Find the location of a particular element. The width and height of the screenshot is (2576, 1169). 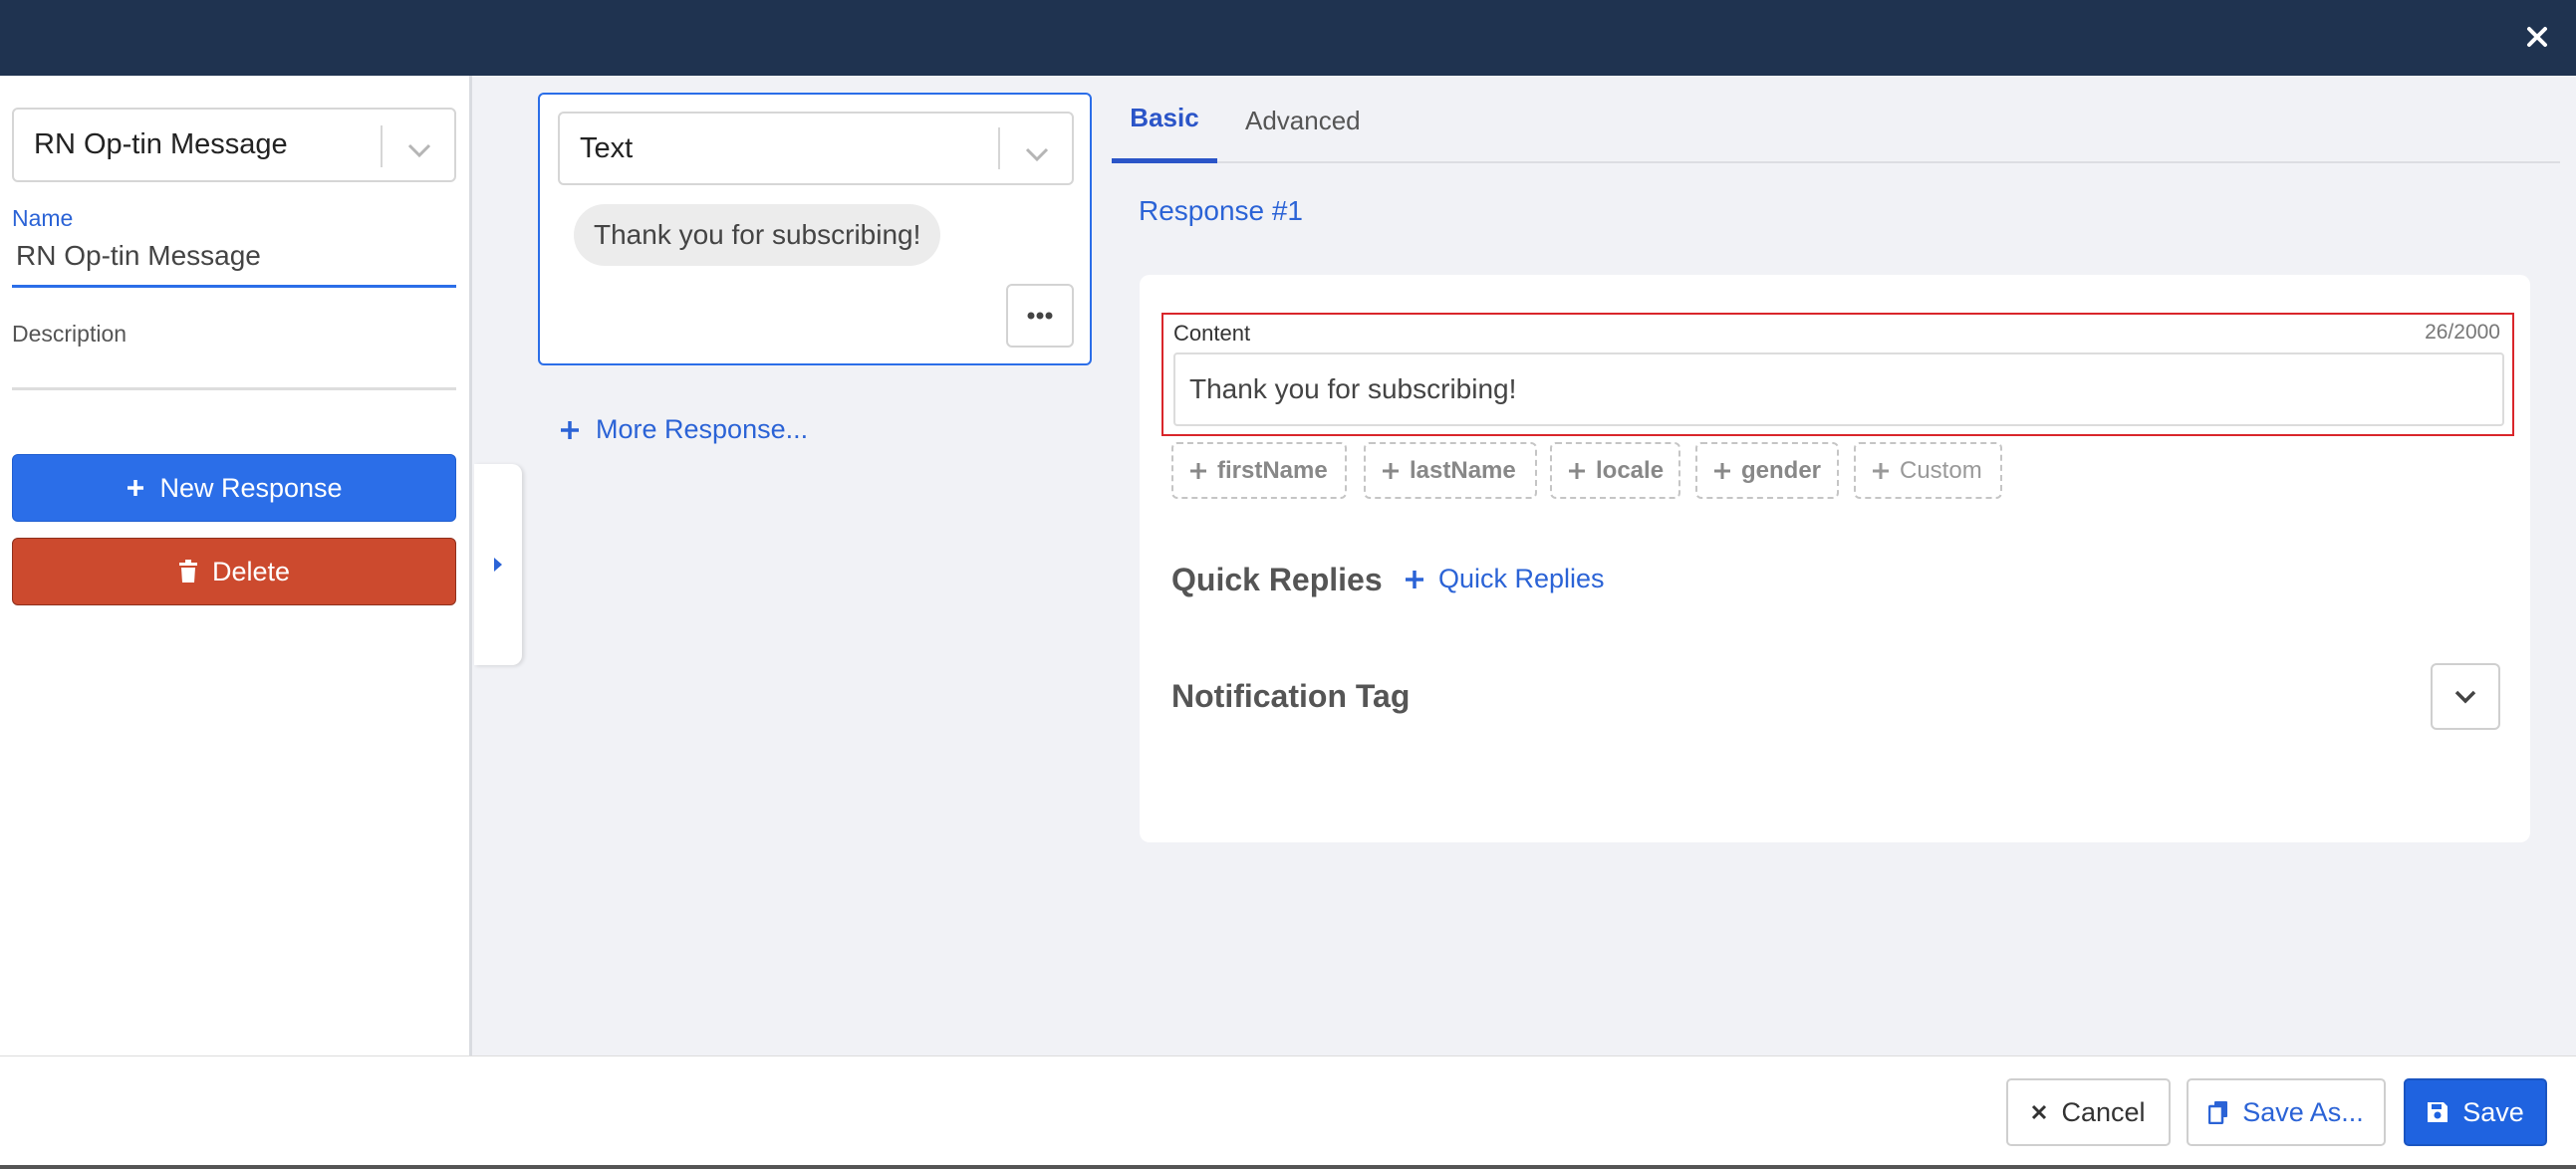

panel-toggle-handle is located at coordinates (498, 564).